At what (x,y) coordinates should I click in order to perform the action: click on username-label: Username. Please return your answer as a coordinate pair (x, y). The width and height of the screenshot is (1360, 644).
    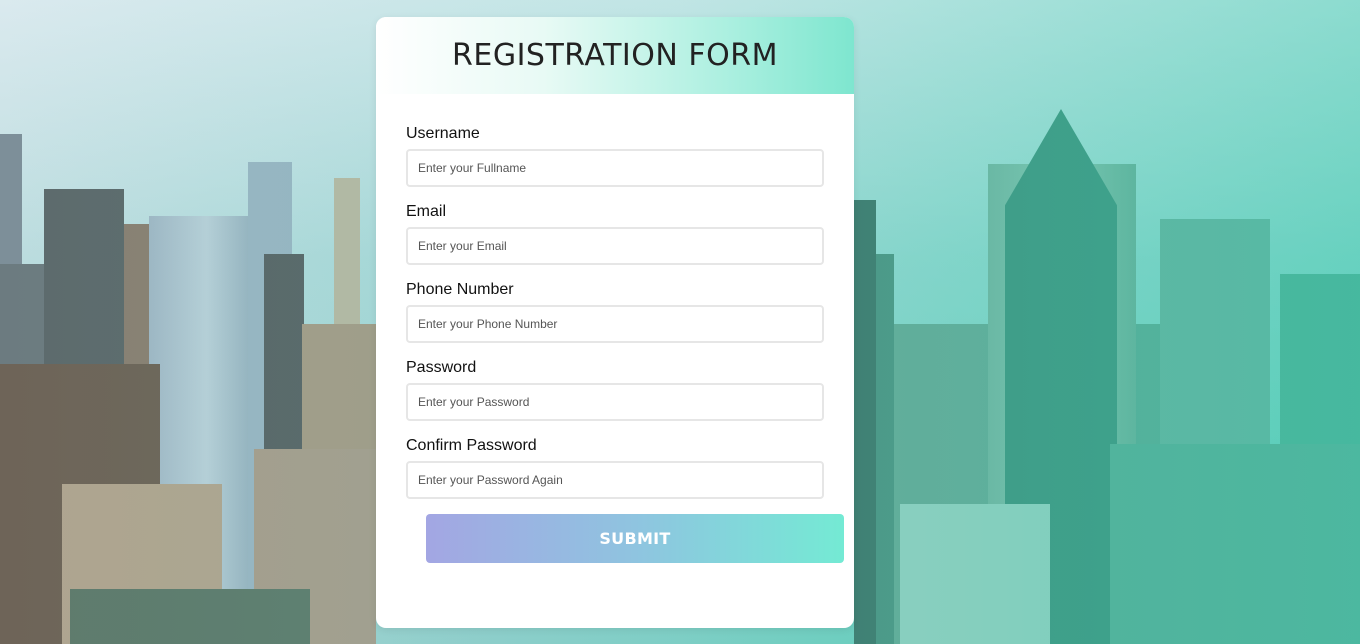
    Looking at the image, I should click on (443, 133).